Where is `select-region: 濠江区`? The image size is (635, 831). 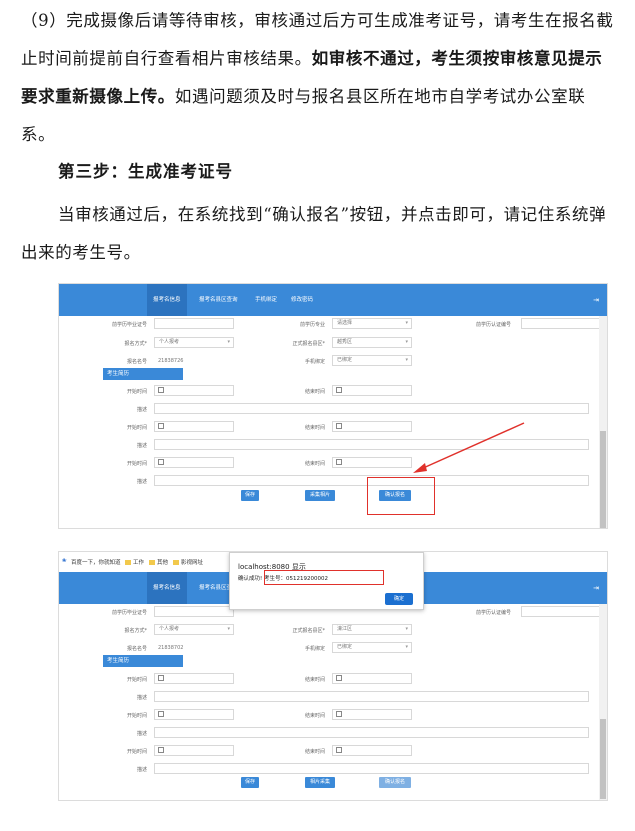
select-region: 濠江区 is located at coordinates (372, 629).